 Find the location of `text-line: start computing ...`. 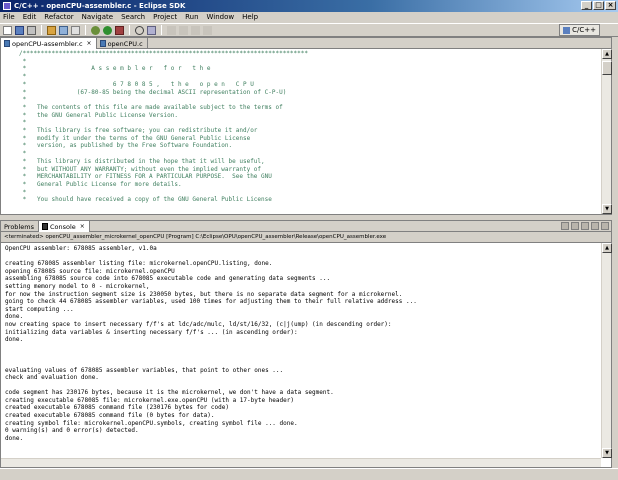

text-line: start computing ... is located at coordinates (39, 309).